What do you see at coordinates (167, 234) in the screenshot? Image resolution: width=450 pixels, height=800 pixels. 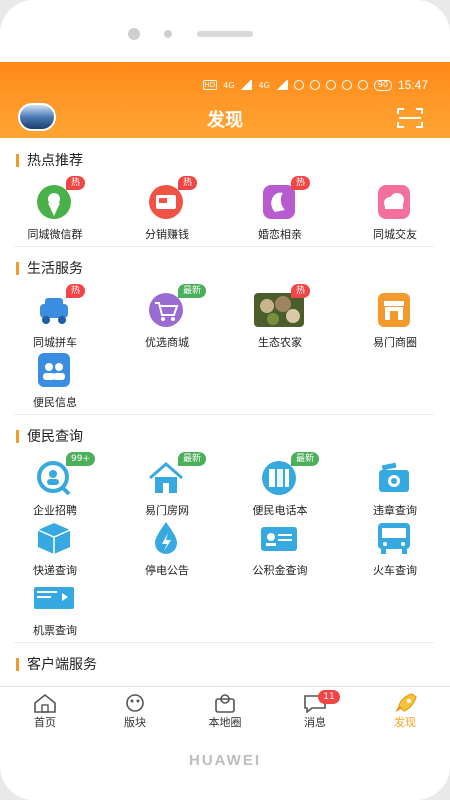 I see `item-label: 分销赚钱` at bounding box center [167, 234].